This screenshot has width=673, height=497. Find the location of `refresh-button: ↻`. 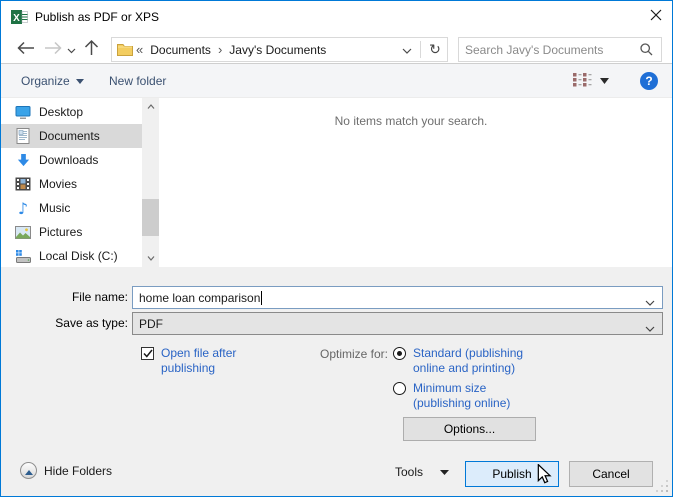

refresh-button: ↻ is located at coordinates (435, 50).